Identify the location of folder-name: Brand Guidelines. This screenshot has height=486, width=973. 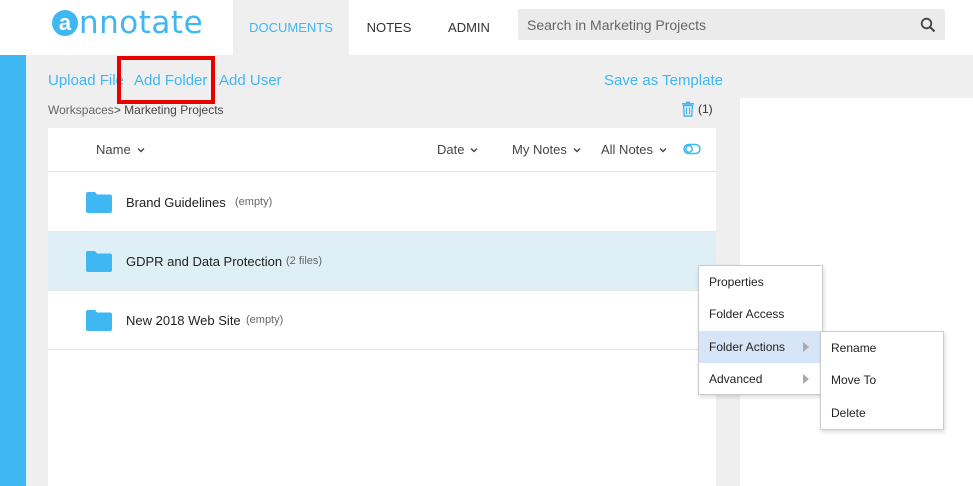
(176, 202).